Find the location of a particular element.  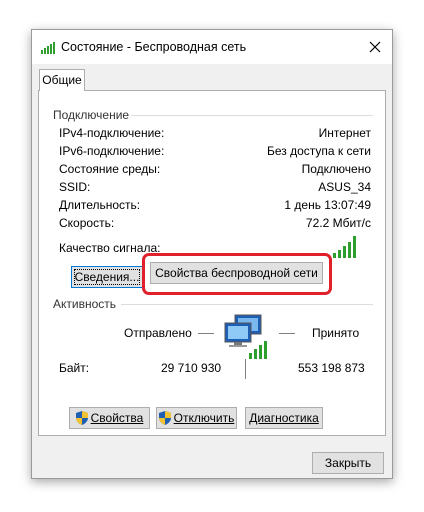

row-label: IPv6-подключение: is located at coordinates (112, 151).